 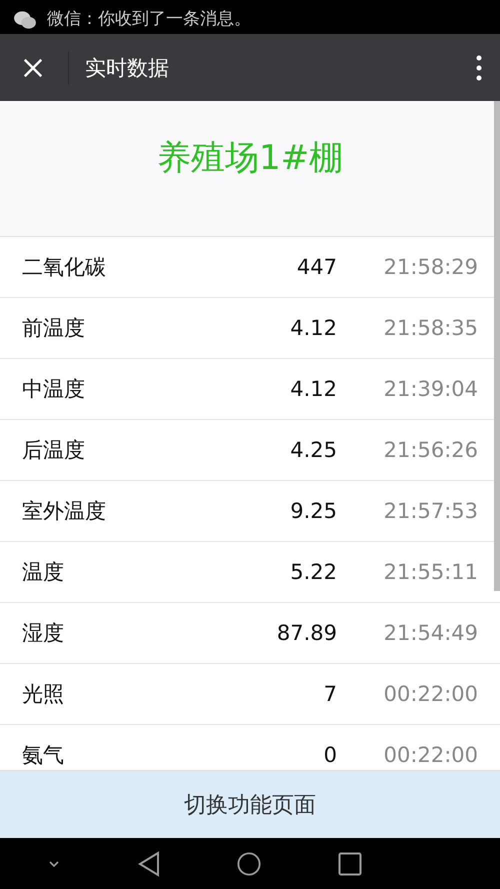 I want to click on reading-time: 21:56:26, so click(x=430, y=450).